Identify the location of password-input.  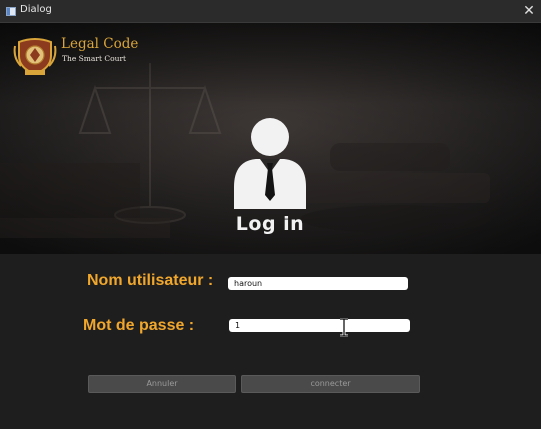
(319, 325).